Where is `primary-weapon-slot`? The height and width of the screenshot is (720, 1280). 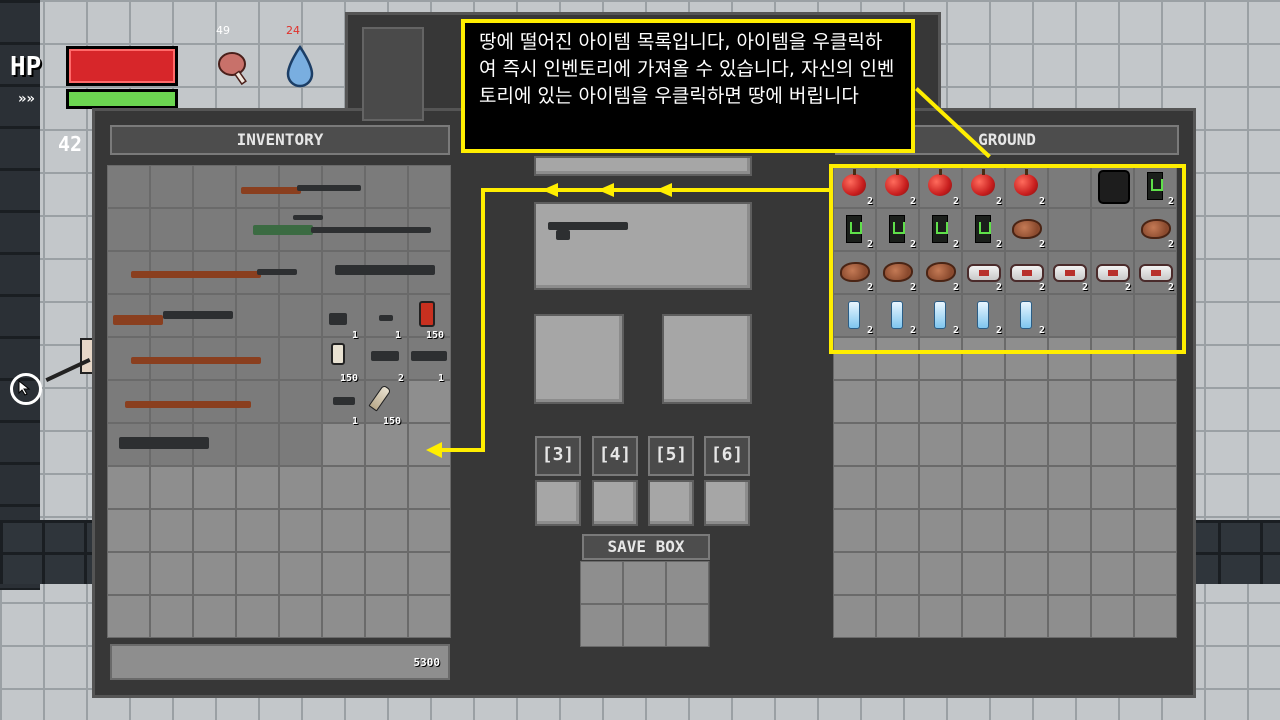 primary-weapon-slot is located at coordinates (643, 246).